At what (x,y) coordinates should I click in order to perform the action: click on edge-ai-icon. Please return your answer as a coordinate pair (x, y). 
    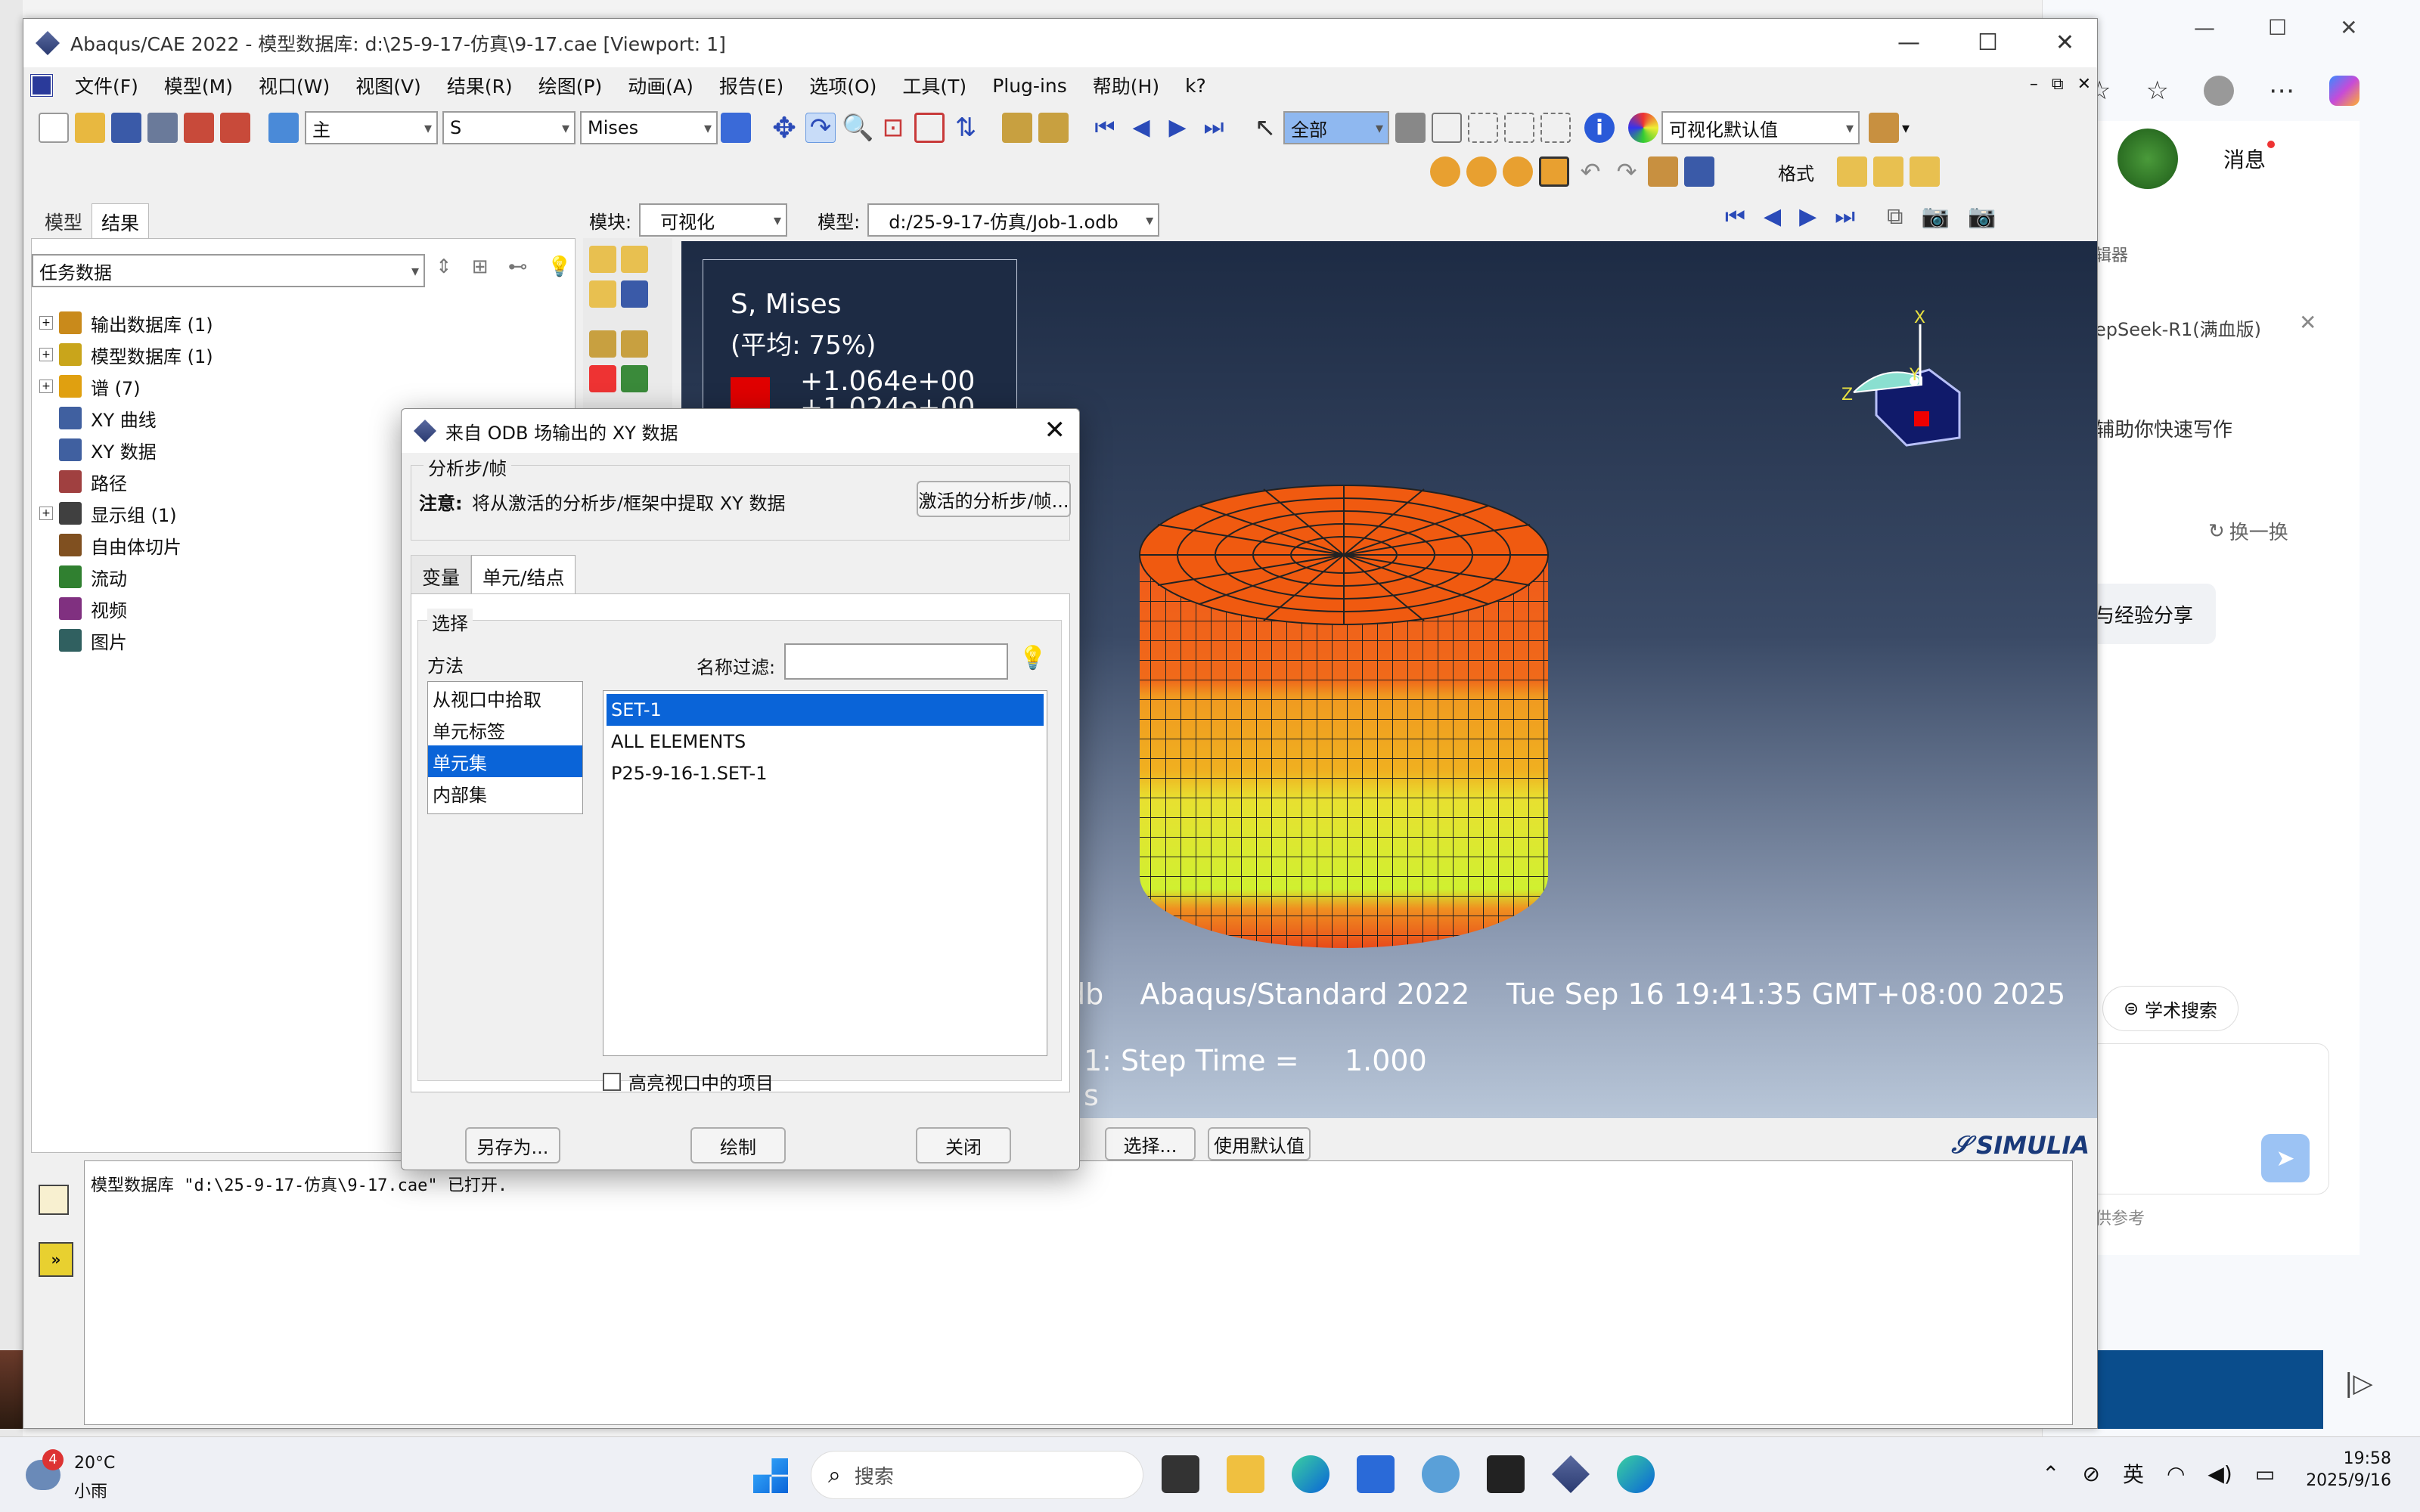
    Looking at the image, I should click on (1636, 1474).